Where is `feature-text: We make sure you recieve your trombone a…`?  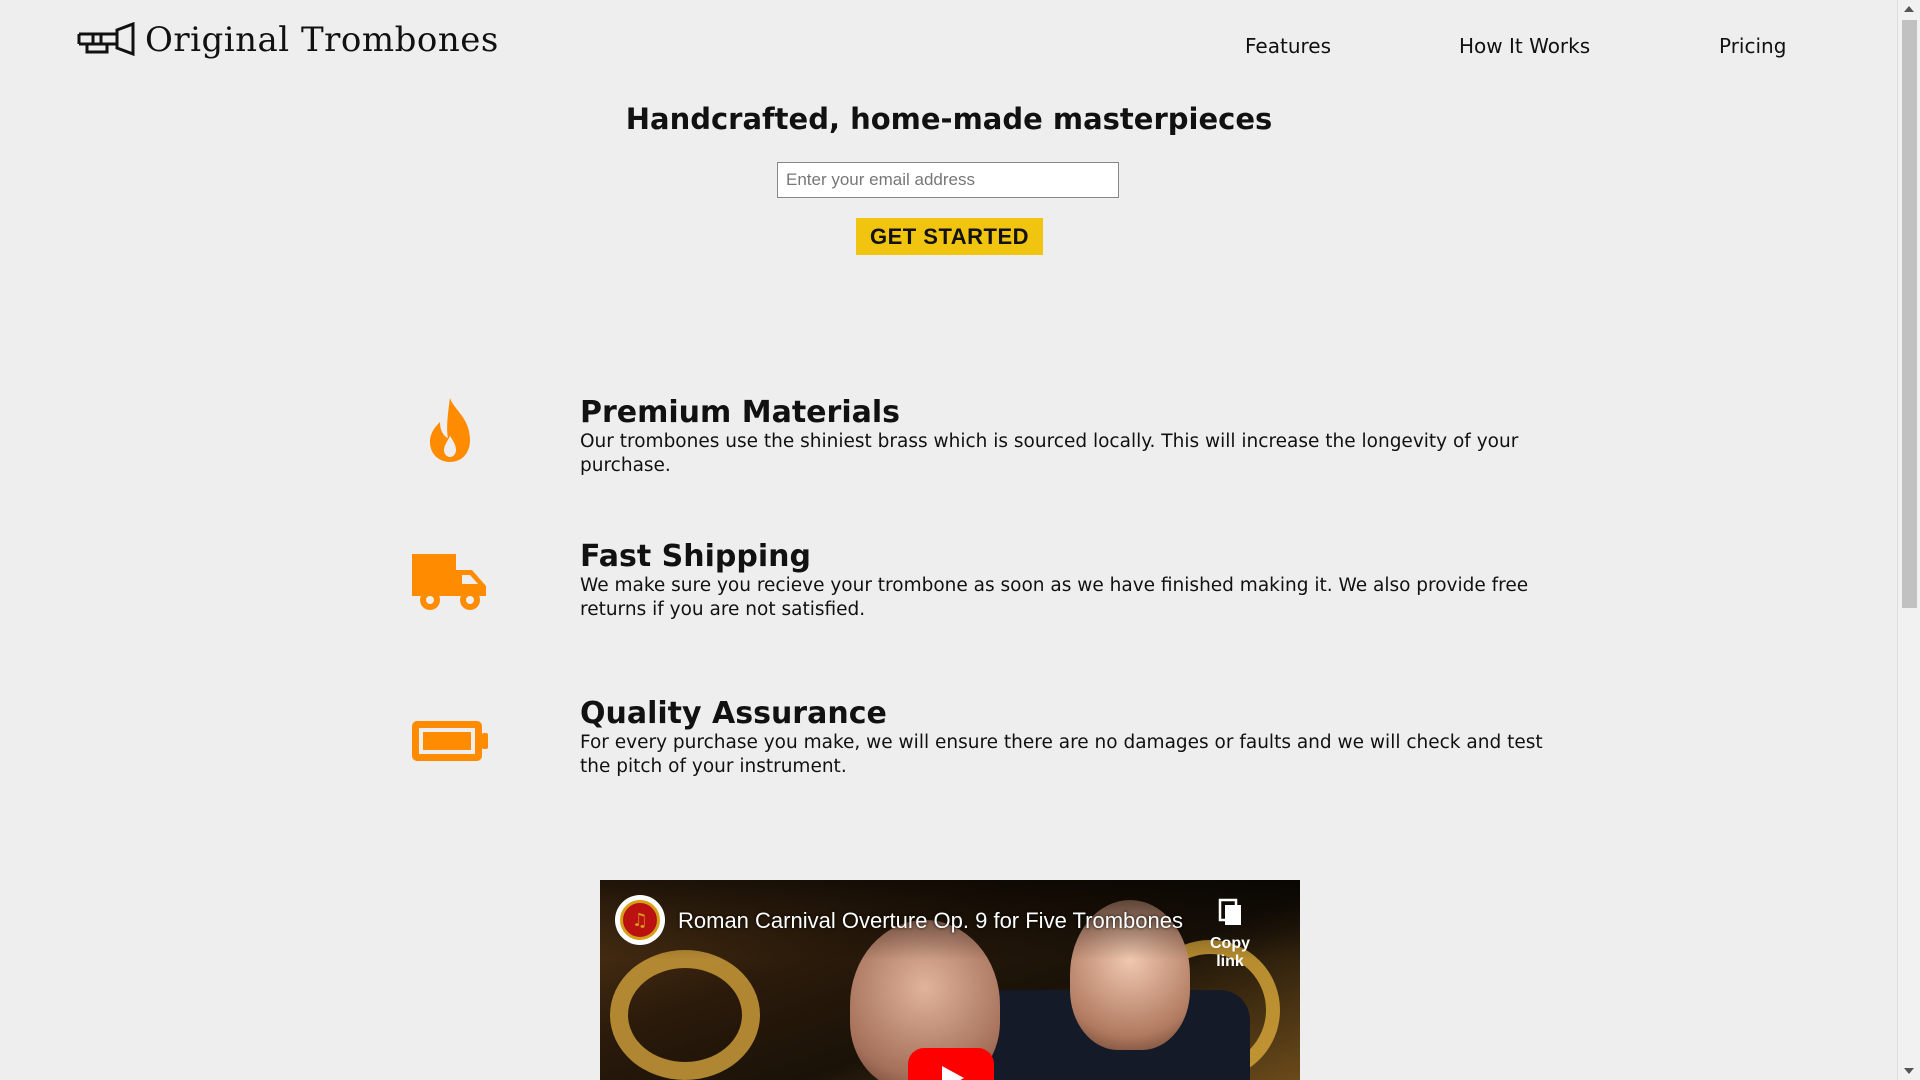 feature-text: We make sure you recieve your trombone a… is located at coordinates (1054, 597).